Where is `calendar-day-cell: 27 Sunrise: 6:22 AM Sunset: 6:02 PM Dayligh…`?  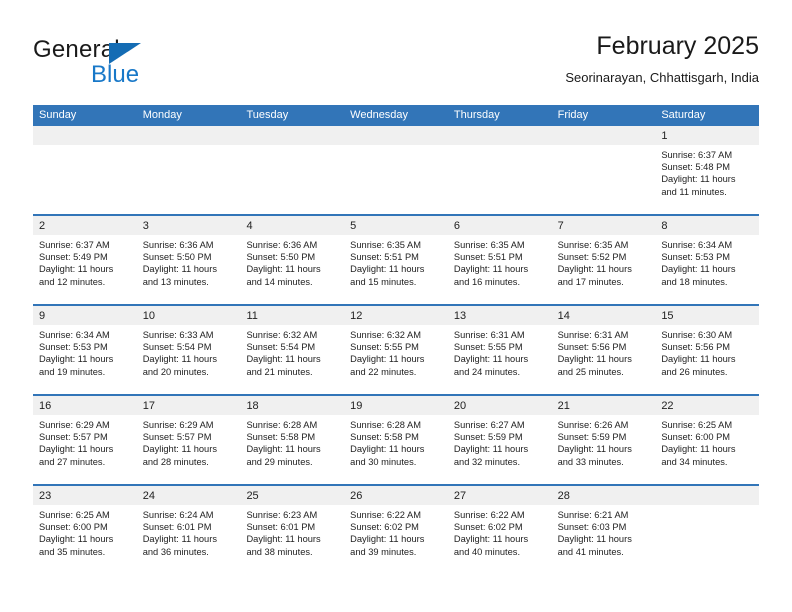 calendar-day-cell: 27 Sunrise: 6:22 AM Sunset: 6:02 PM Dayligh… is located at coordinates (499, 530).